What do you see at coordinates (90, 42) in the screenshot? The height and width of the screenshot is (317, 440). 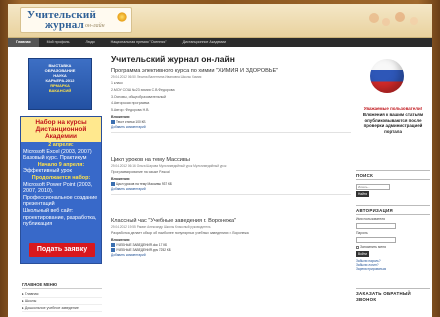 I see `nav-item-2: Люди` at bounding box center [90, 42].